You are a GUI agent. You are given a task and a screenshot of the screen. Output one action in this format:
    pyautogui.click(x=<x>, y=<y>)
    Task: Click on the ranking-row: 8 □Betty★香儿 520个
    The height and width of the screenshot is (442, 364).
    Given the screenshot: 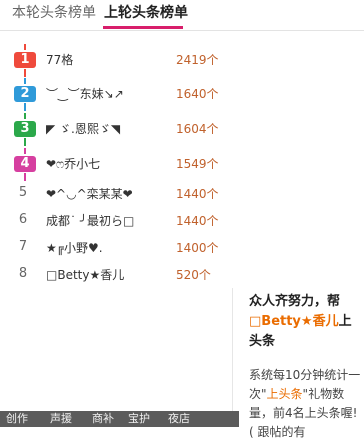 What is the action you would take?
    pyautogui.click(x=120, y=274)
    